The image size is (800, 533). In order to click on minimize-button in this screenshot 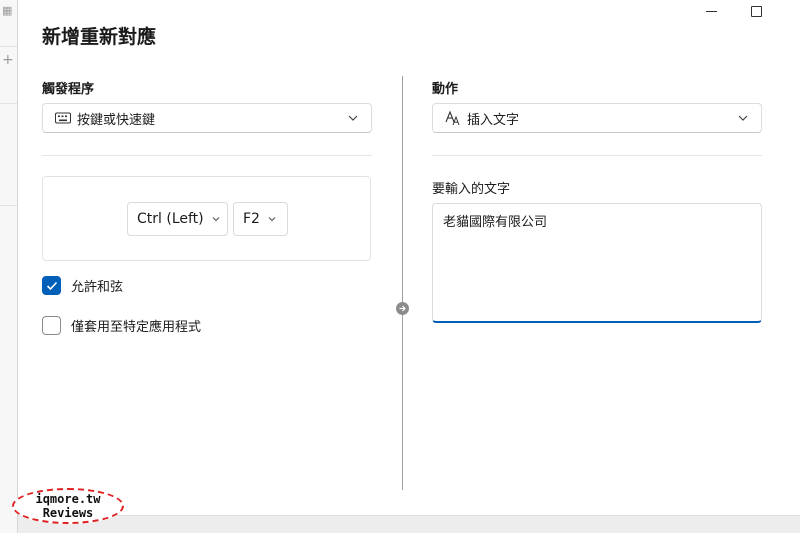, I will do `click(711, 11)`.